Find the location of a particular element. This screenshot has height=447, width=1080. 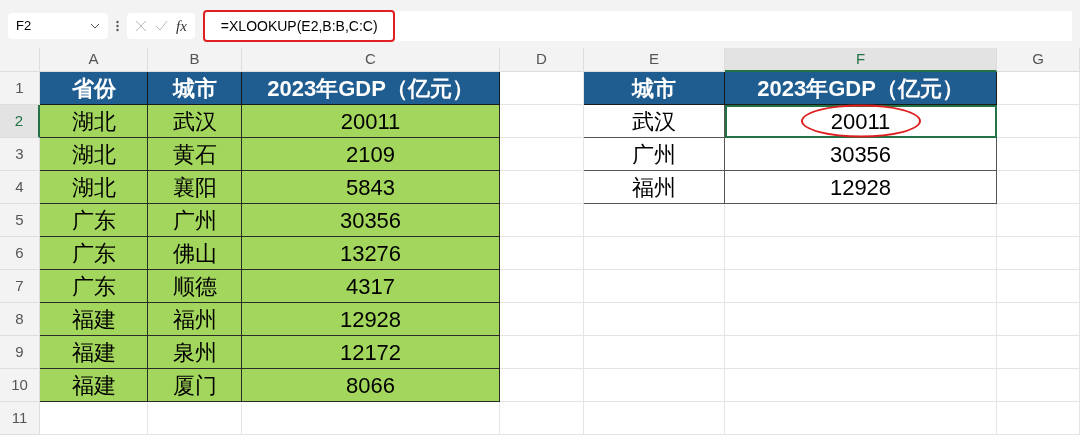

table-cell: 黄石 is located at coordinates (195, 154).